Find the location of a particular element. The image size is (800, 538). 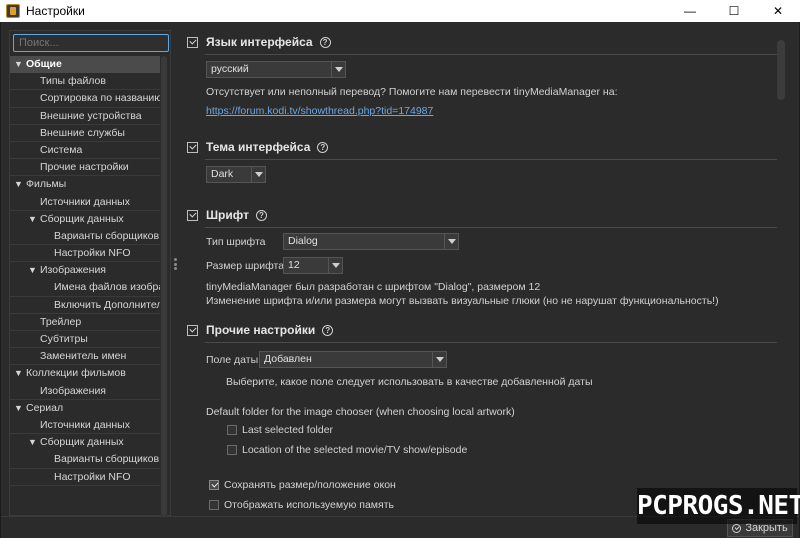

tree-item: ▼ Сериал is located at coordinates (85, 408).